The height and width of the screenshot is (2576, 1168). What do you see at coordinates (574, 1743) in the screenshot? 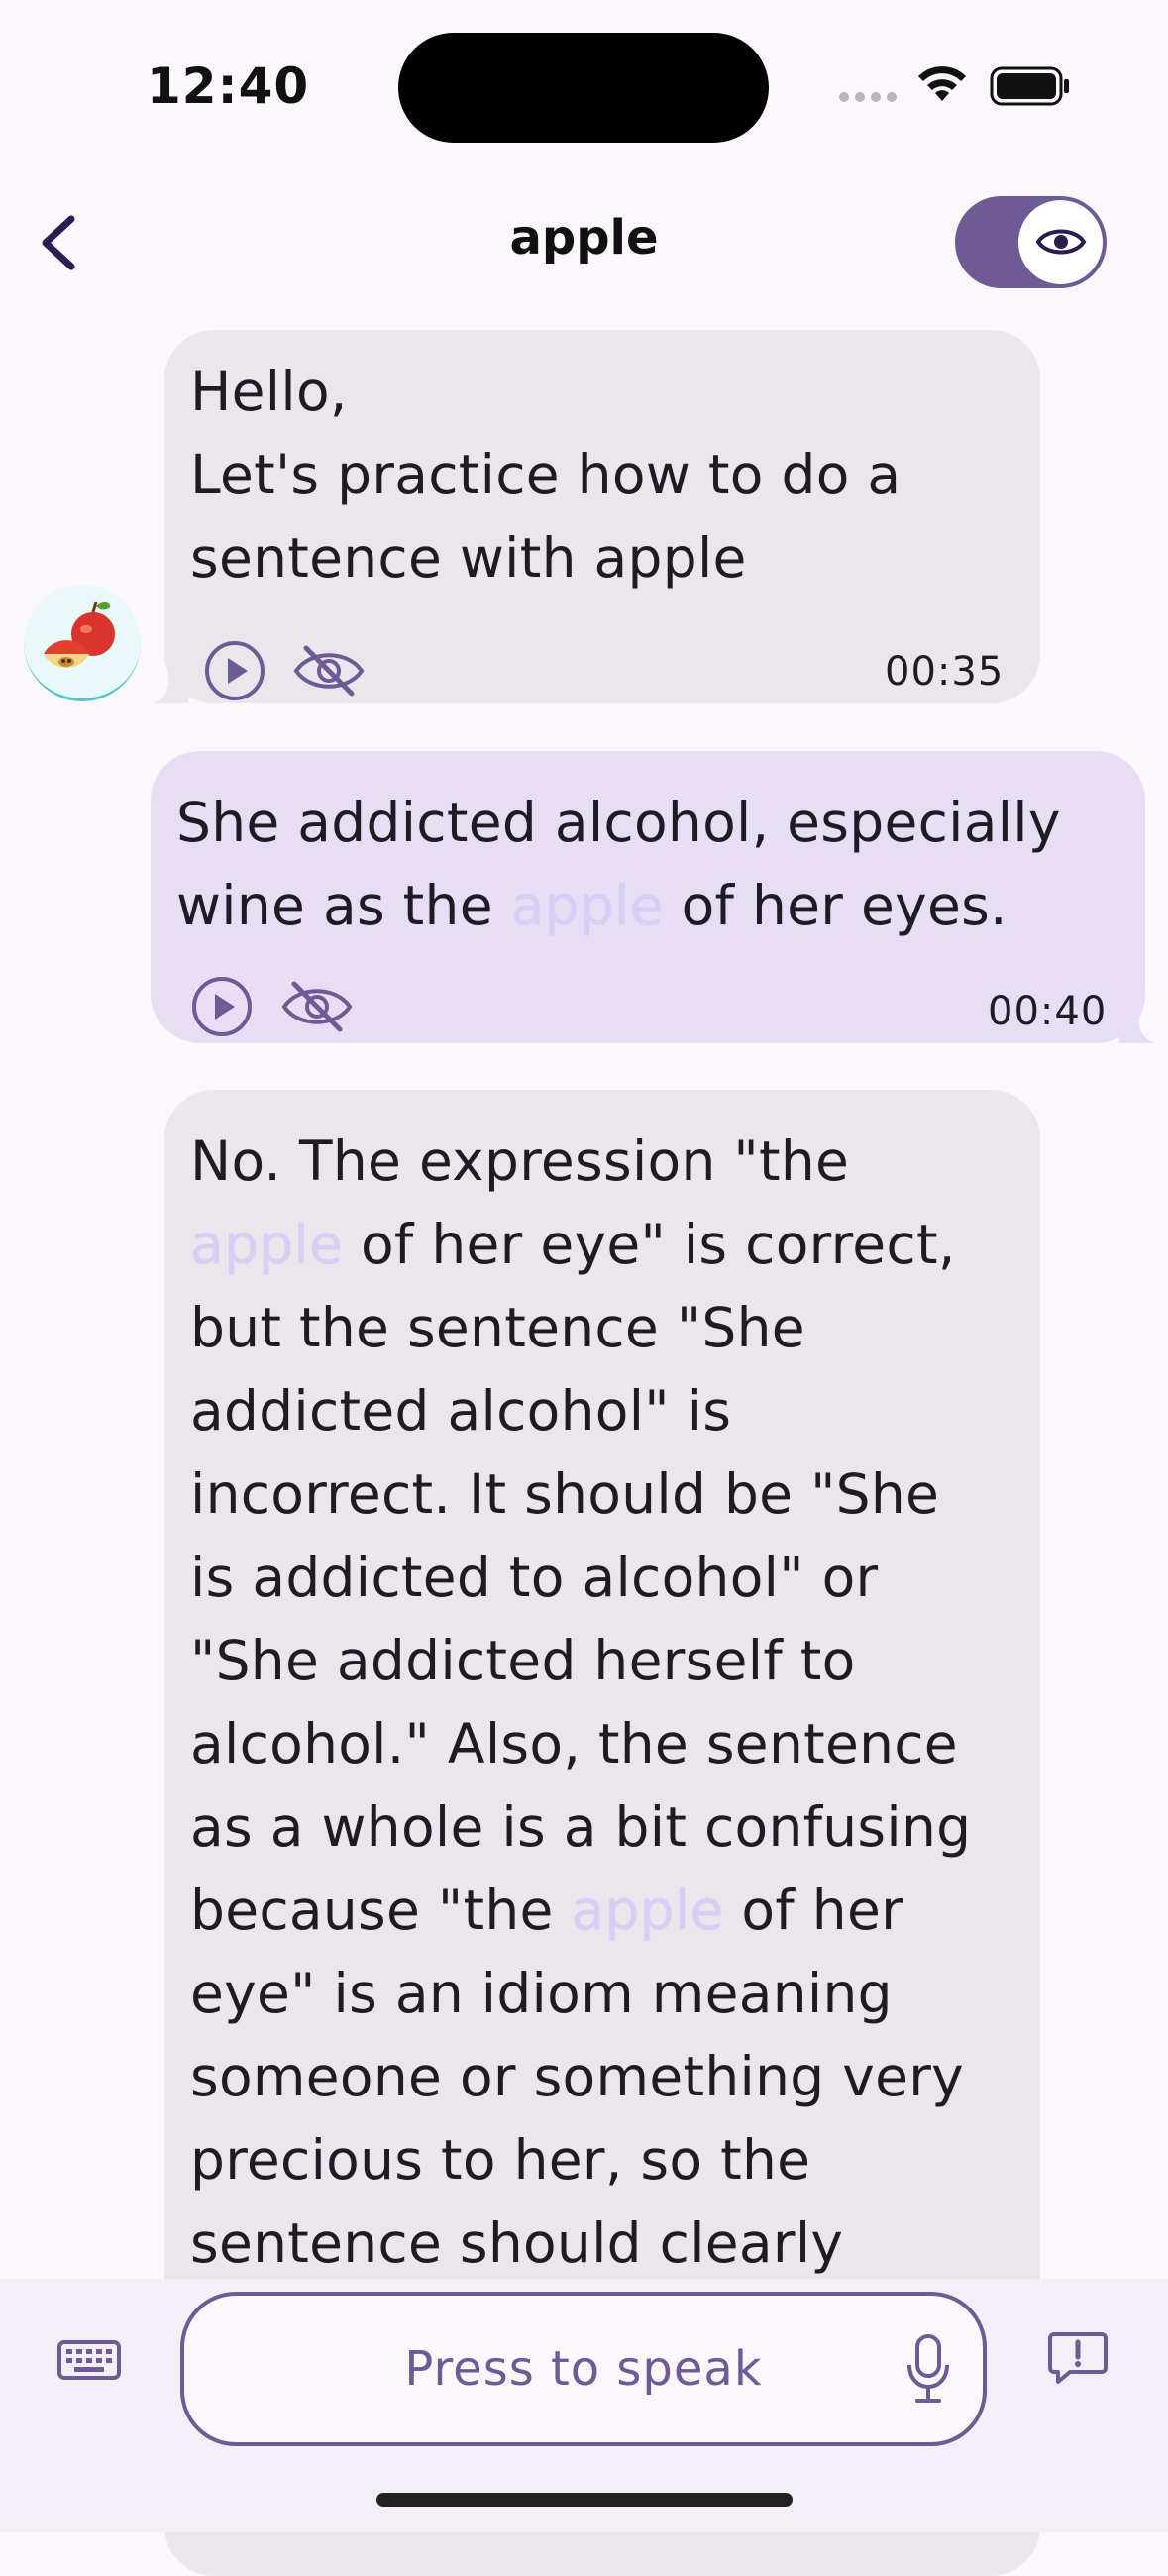
I see `message-line: alcohol." Also, the sentence` at bounding box center [574, 1743].